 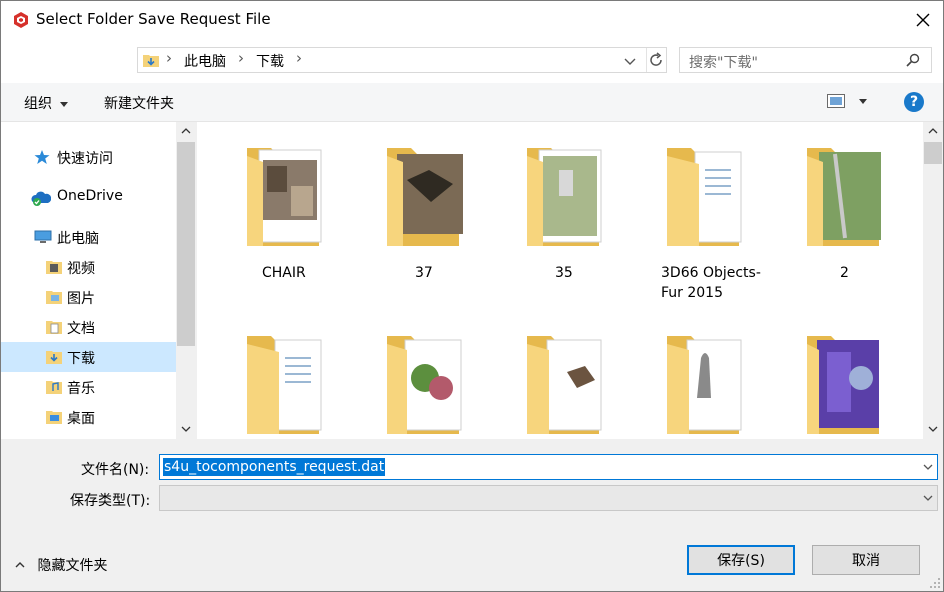 What do you see at coordinates (54, 297) in the screenshot?
I see `pictures-folder-icon` at bounding box center [54, 297].